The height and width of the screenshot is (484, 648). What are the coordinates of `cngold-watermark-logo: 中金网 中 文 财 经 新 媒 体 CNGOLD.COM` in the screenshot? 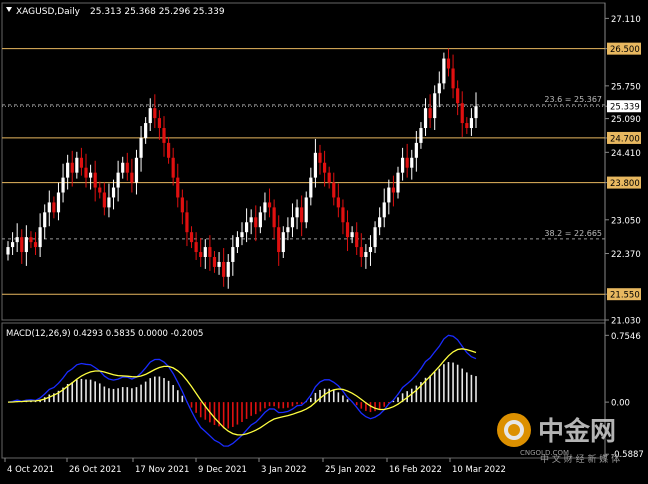 It's located at (558, 439).